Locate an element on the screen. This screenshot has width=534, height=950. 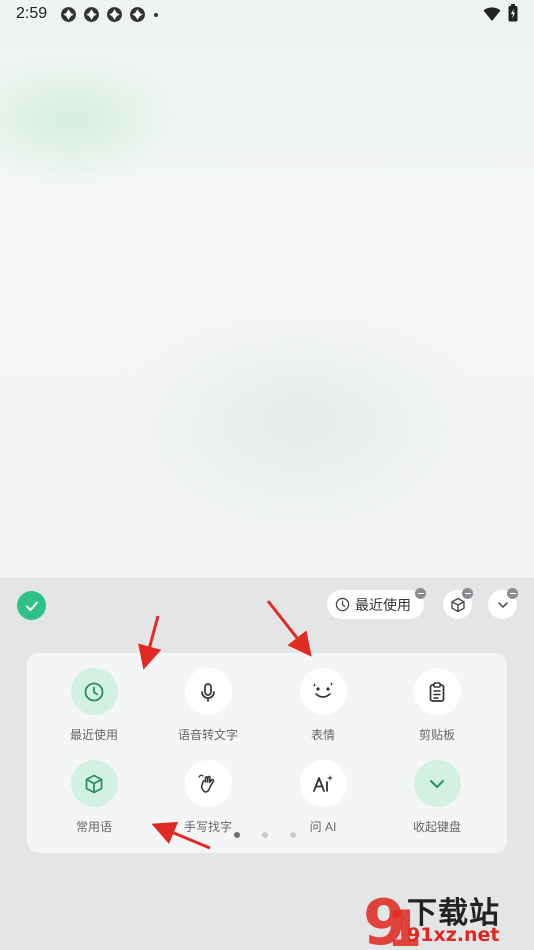
emoji-icon is located at coordinates (323, 690).